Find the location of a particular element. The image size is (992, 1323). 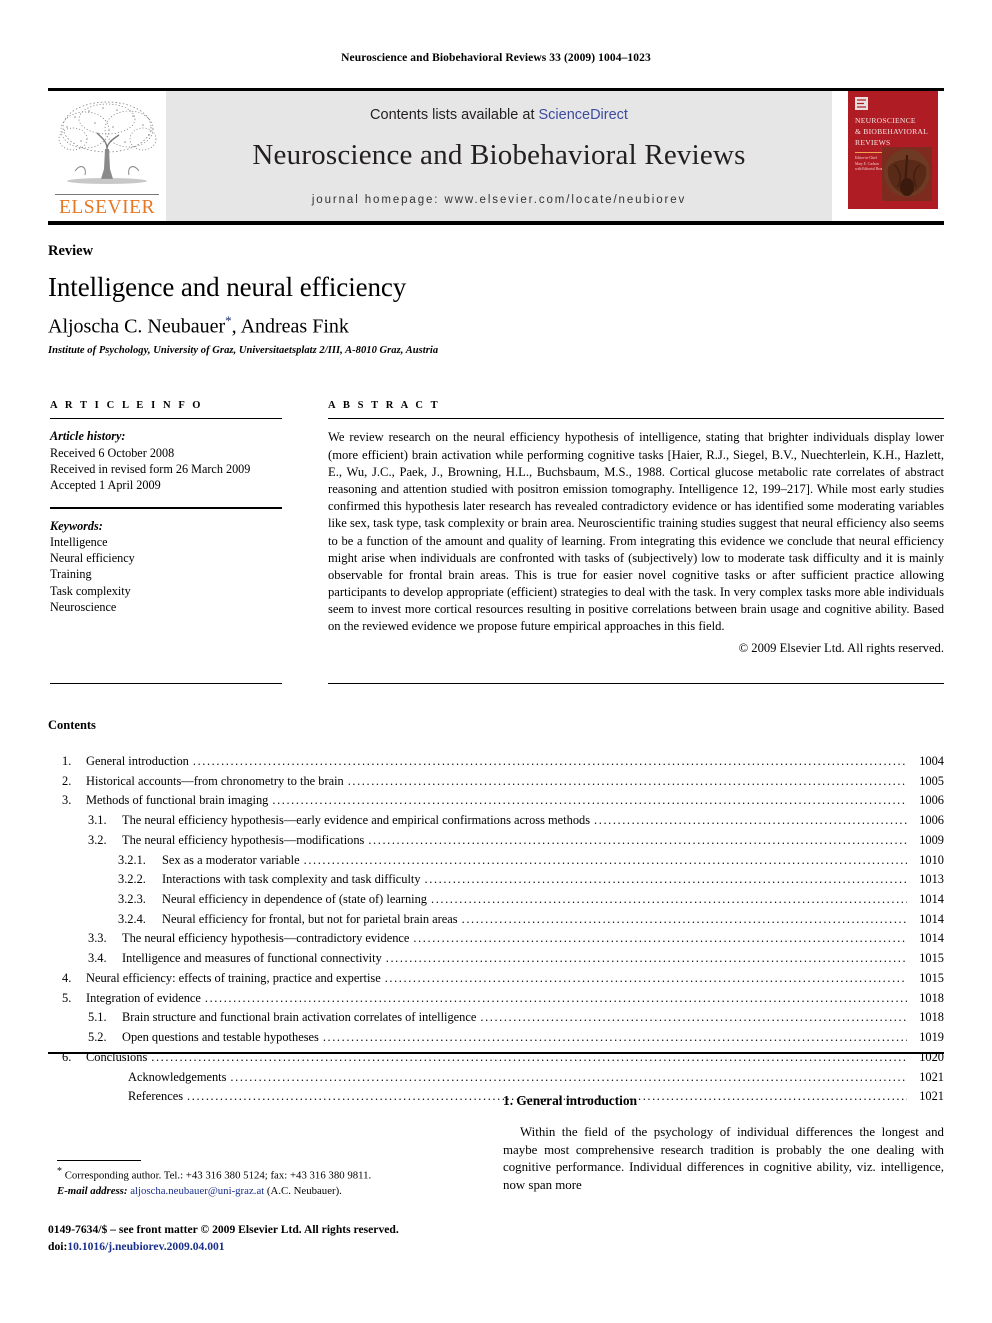

elsevier-tree-icon is located at coordinates (107, 142).